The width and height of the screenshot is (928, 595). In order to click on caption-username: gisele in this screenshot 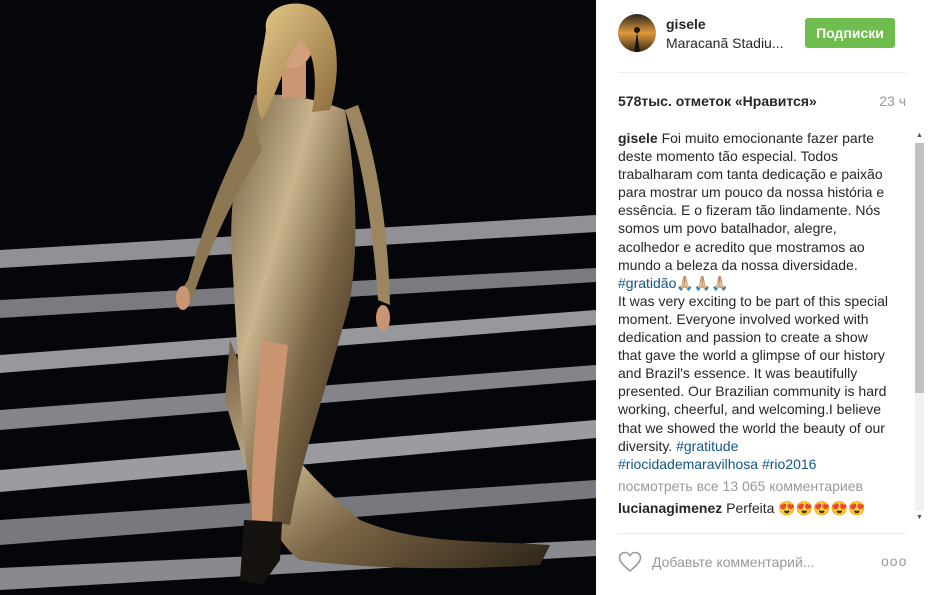, I will do `click(638, 138)`.